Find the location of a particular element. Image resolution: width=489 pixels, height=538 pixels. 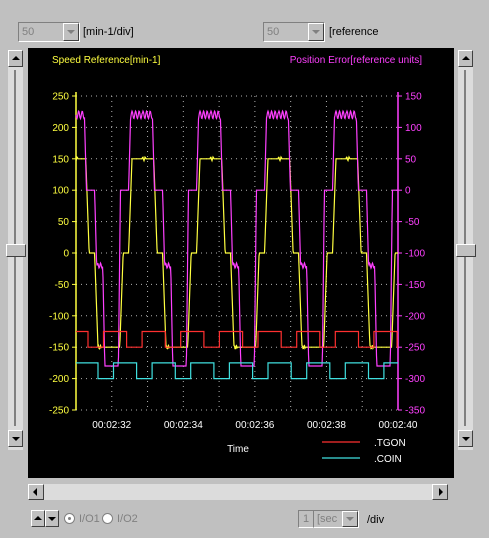

radio-io1-dot is located at coordinates (69, 518).